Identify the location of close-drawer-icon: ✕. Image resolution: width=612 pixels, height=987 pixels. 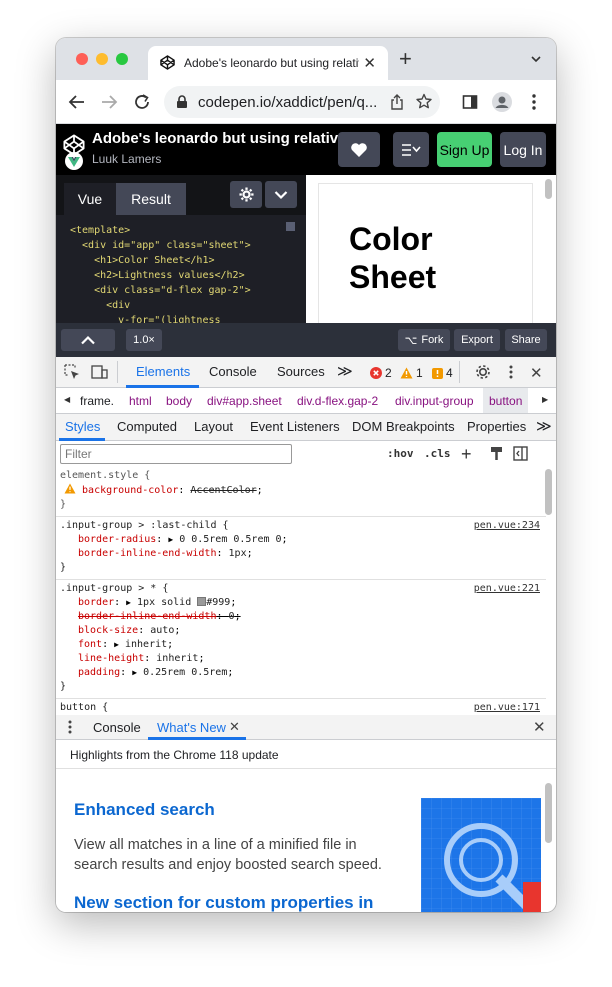
(539, 727).